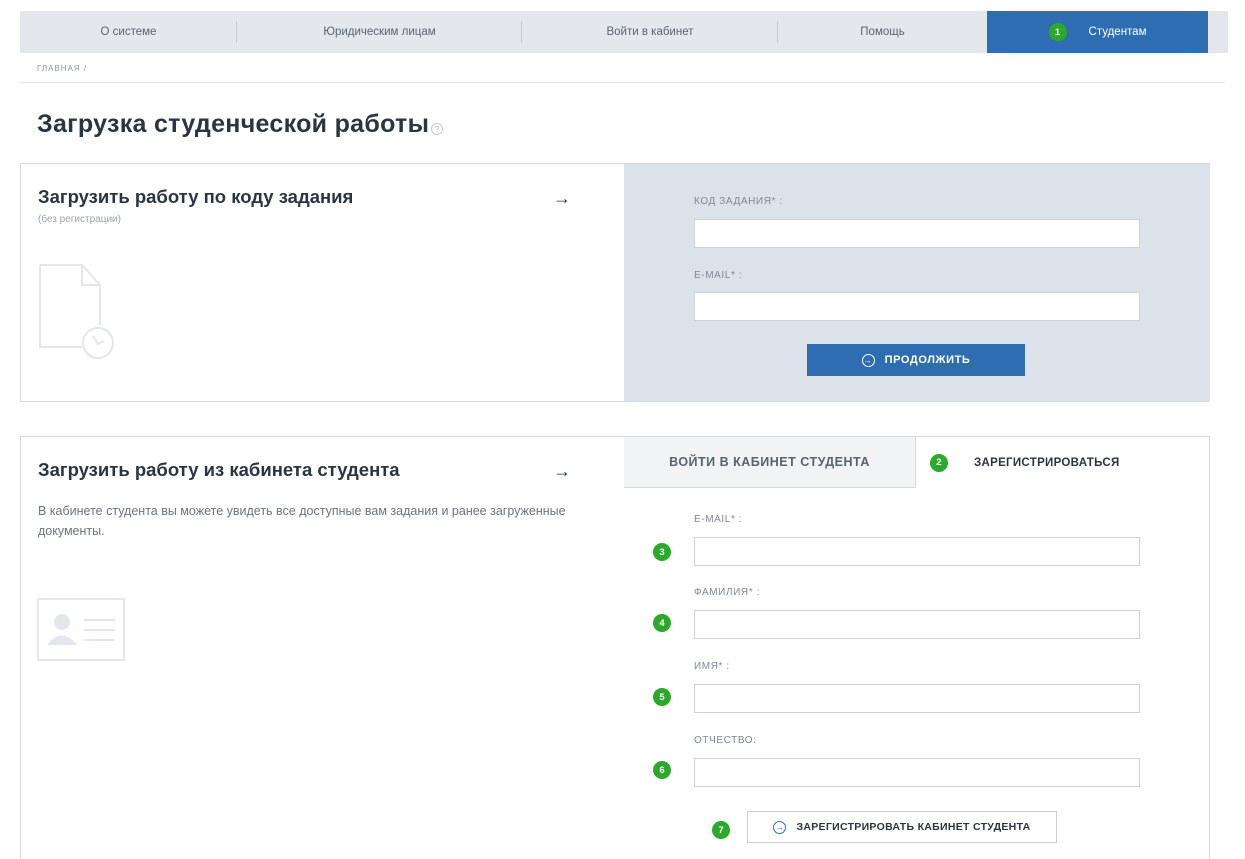  I want to click on middle-name-label: ОТЧЕСТВО:, so click(725, 740).